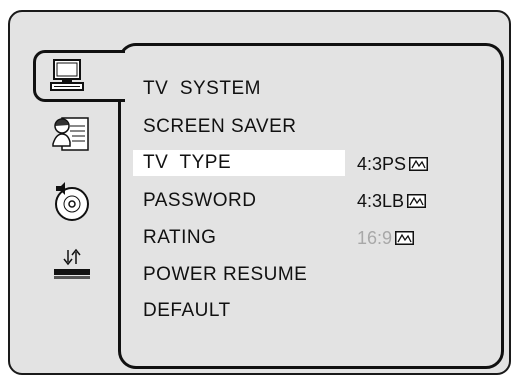  Describe the element at coordinates (199, 201) in the screenshot. I see `menu-item-password: PASSWORD` at that location.